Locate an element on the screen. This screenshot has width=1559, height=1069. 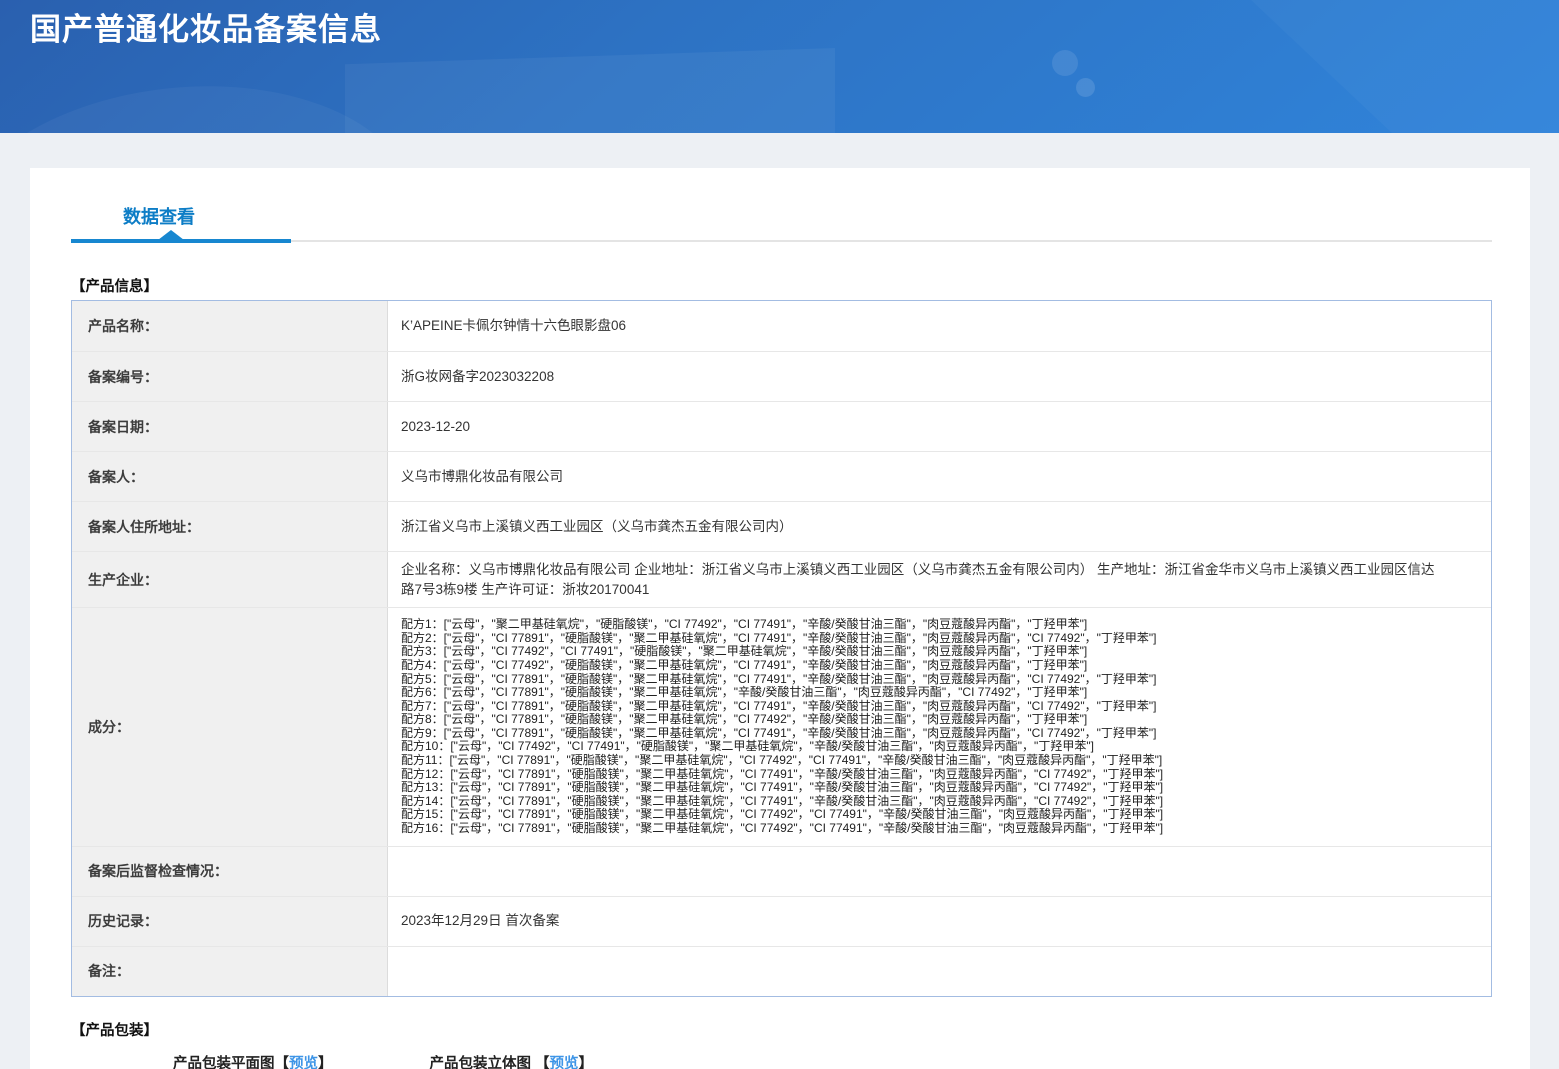
page-title: 国产普通化妆品备案信息 is located at coordinates (206, 29).